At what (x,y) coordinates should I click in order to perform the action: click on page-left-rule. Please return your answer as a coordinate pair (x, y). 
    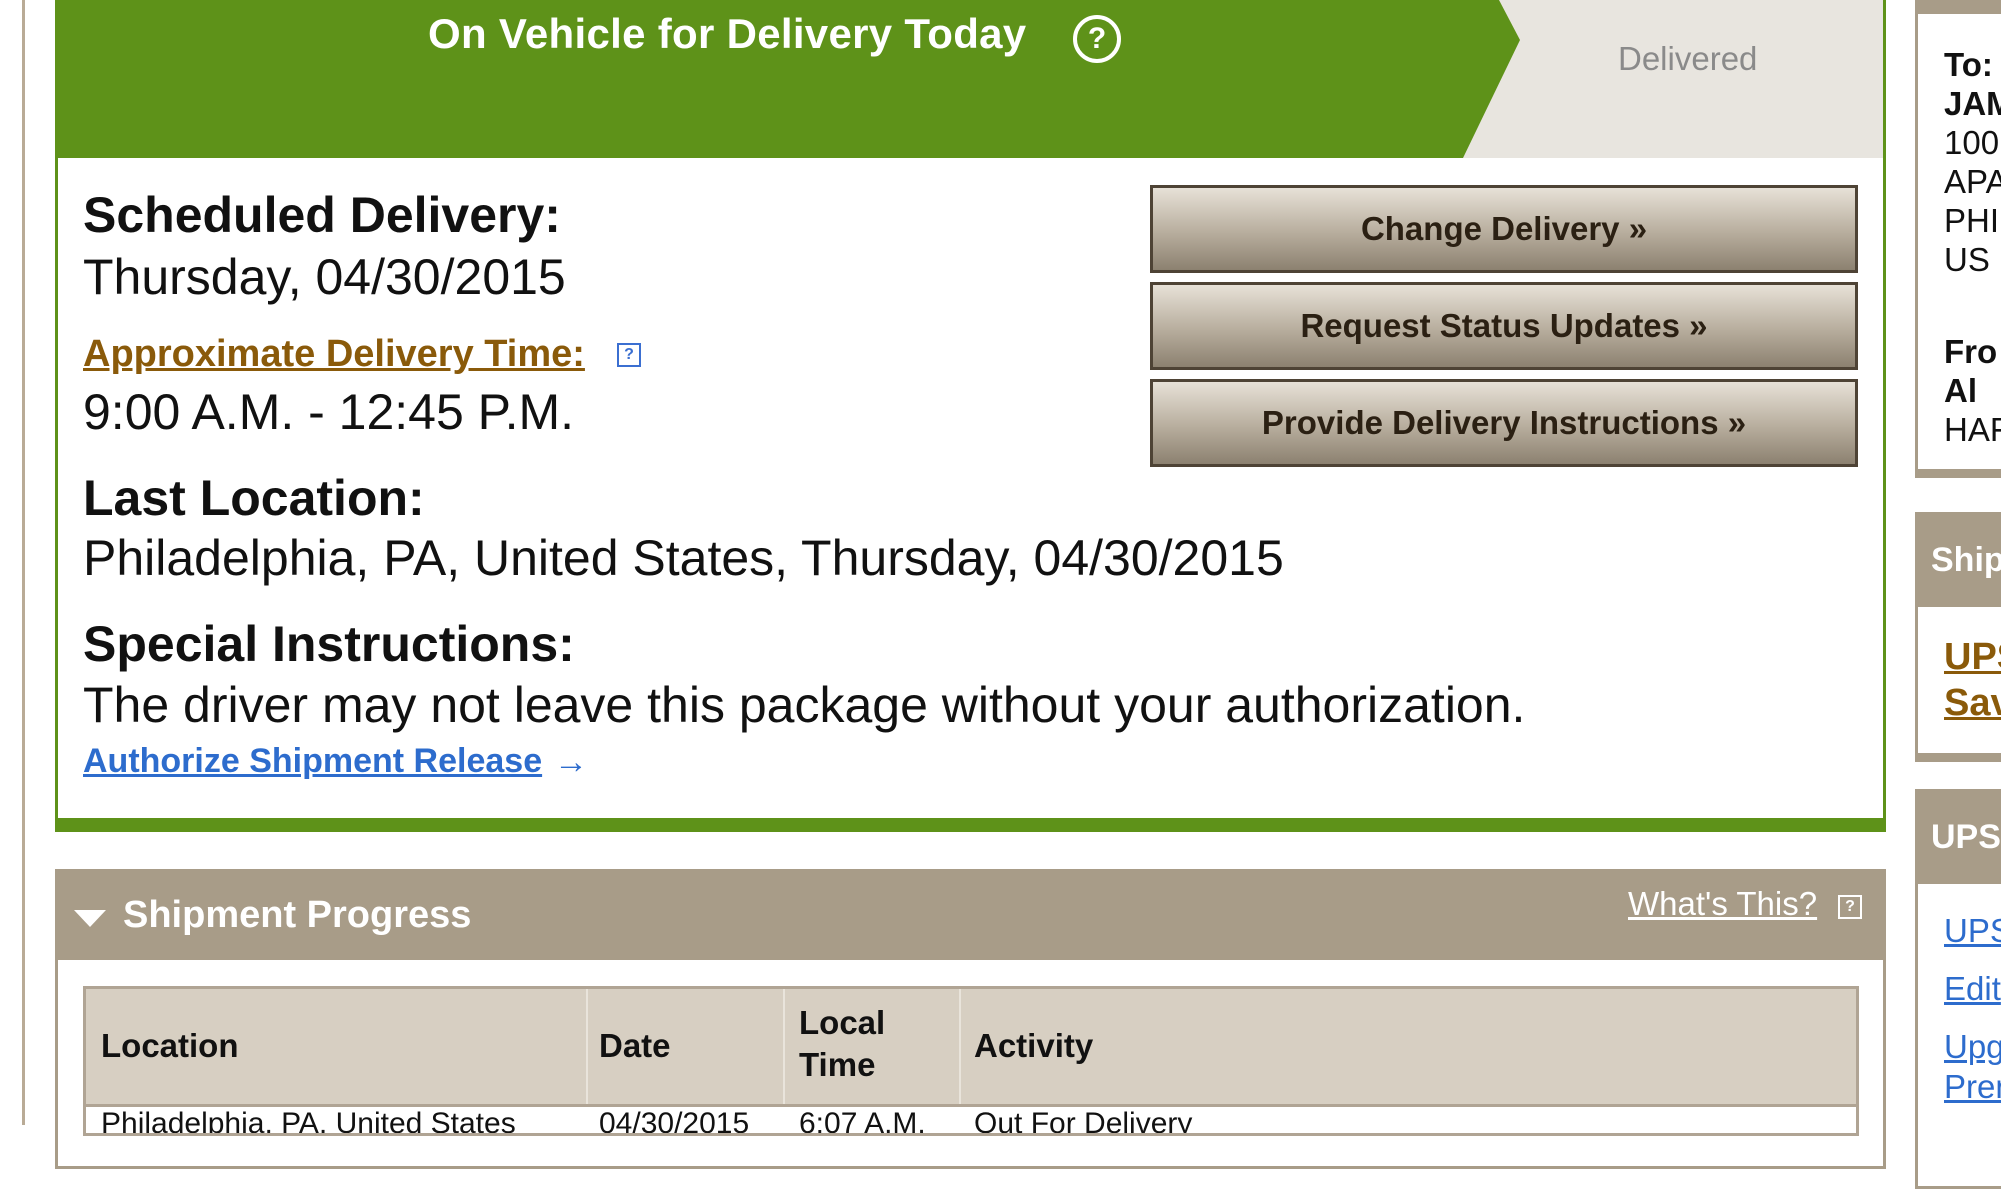
    Looking at the image, I should click on (23, 562).